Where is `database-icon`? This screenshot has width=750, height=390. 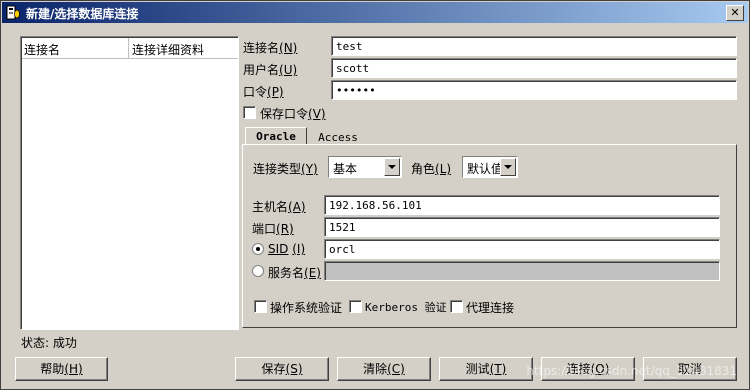
database-icon is located at coordinates (13, 12).